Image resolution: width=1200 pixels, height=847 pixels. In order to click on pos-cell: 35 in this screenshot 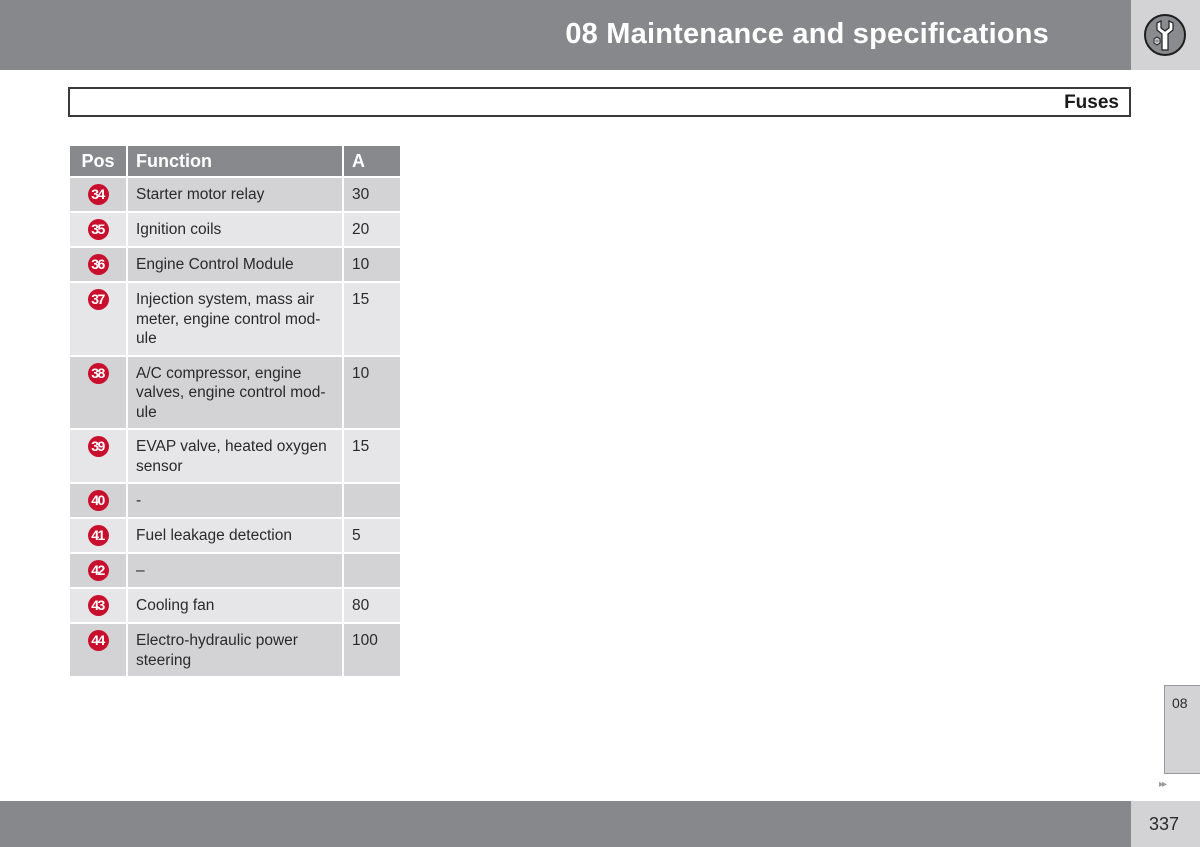, I will do `click(98, 229)`.